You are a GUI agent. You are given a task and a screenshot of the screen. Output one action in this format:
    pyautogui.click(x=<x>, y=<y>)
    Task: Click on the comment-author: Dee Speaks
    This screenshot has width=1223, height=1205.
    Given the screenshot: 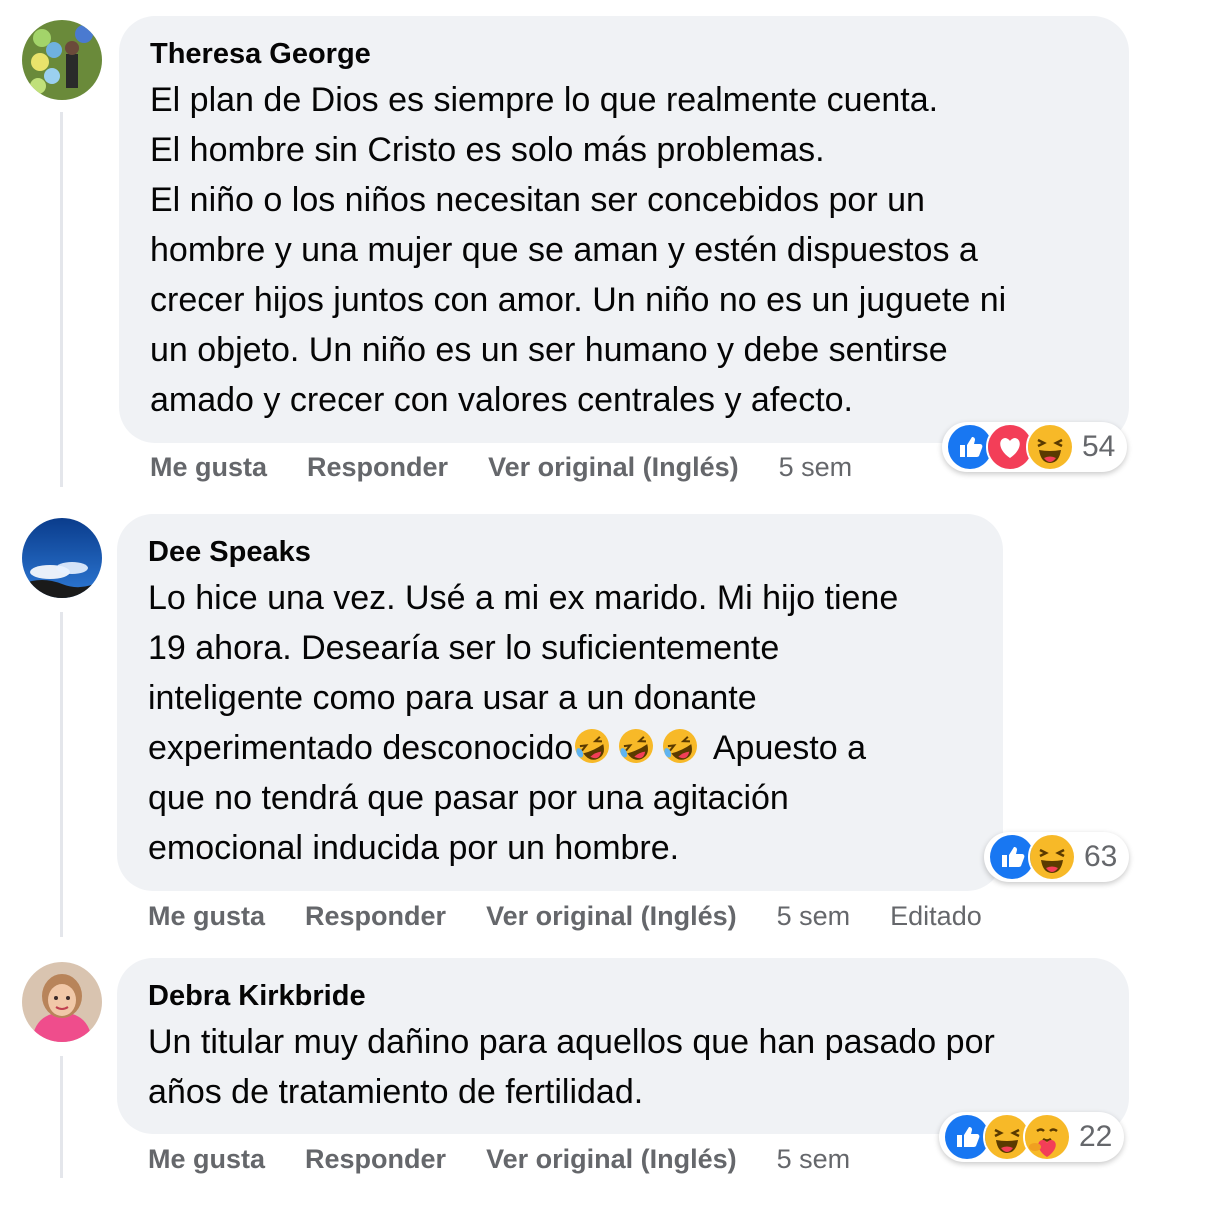 What is the action you would take?
    pyautogui.click(x=229, y=552)
    